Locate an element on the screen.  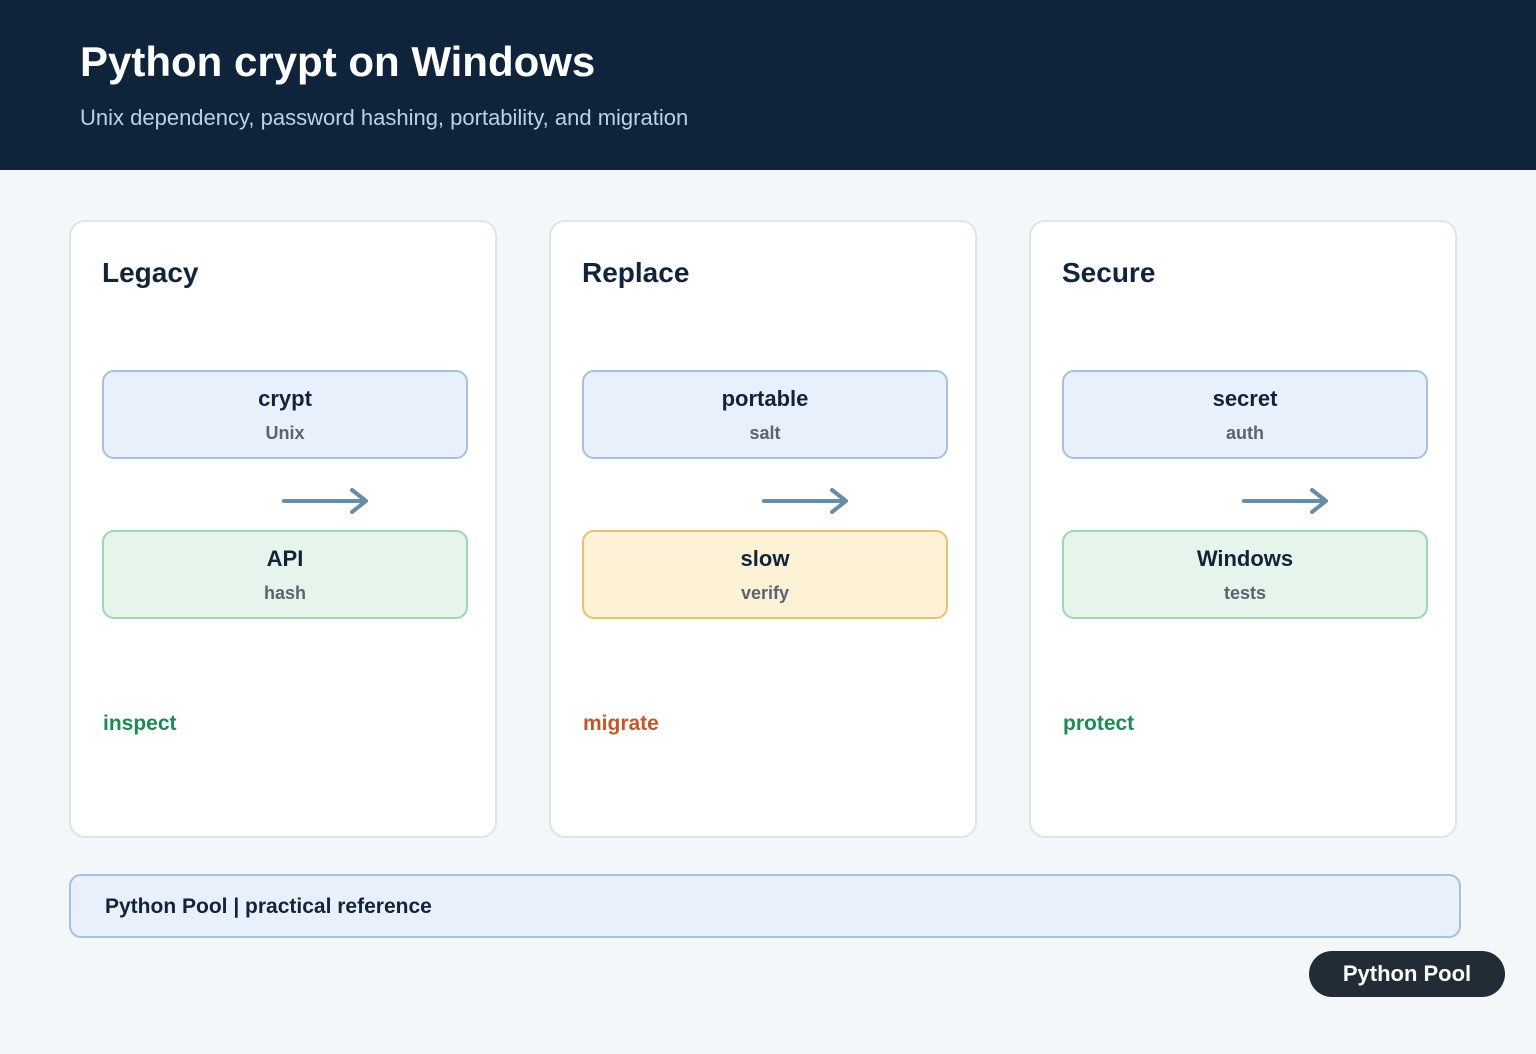
node-windows: Windows tests is located at coordinates (1245, 574).